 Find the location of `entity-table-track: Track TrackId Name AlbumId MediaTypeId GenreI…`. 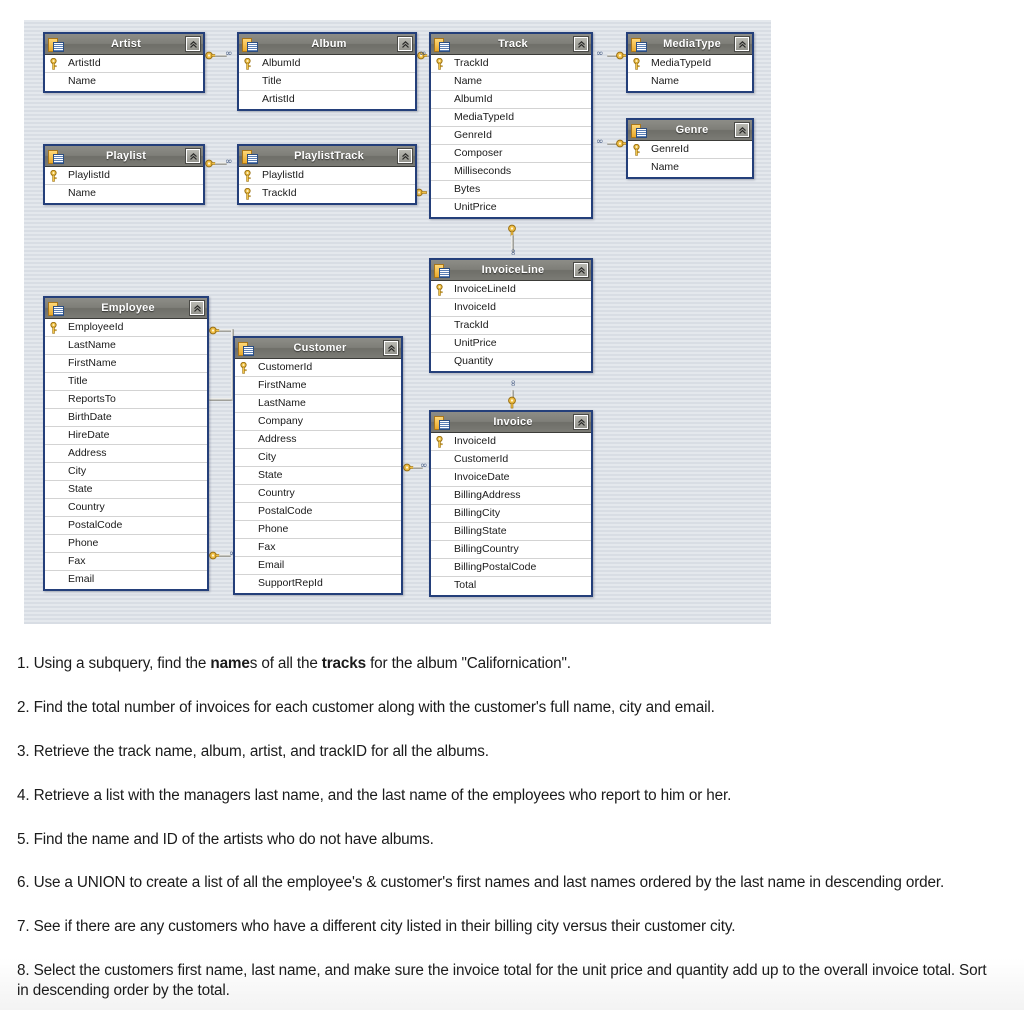

entity-table-track: Track TrackId Name AlbumId MediaTypeId GenreI… is located at coordinates (511, 125).